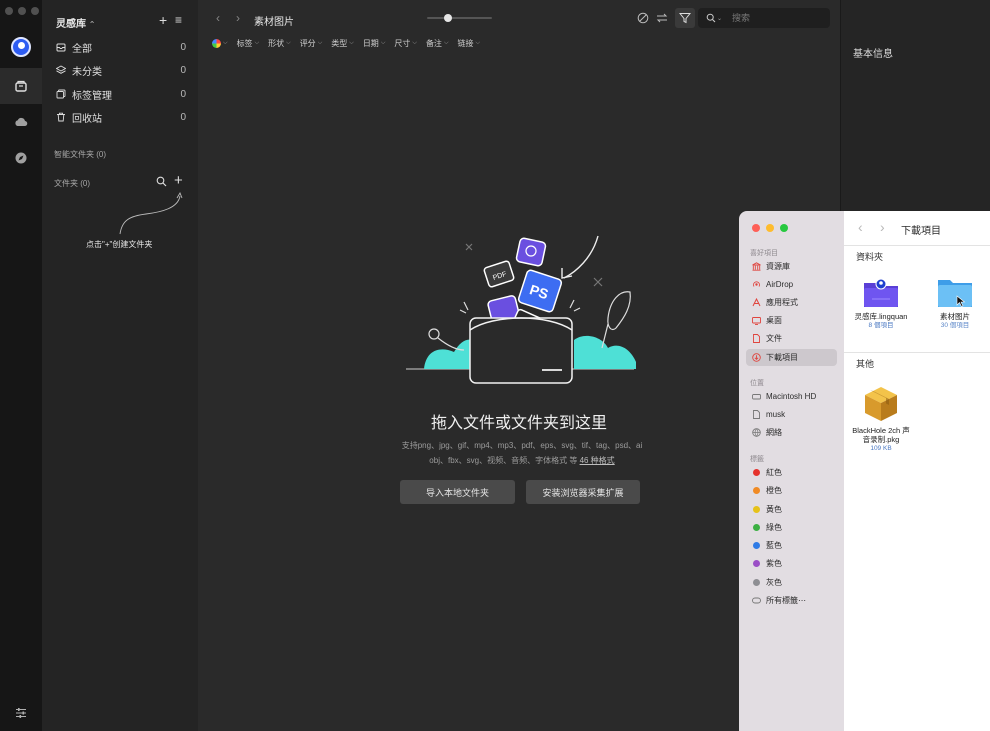 The height and width of the screenshot is (731, 990). I want to click on finder-folder-lingquan: 灵感库.lingquan 8 個項目, so click(881, 303).